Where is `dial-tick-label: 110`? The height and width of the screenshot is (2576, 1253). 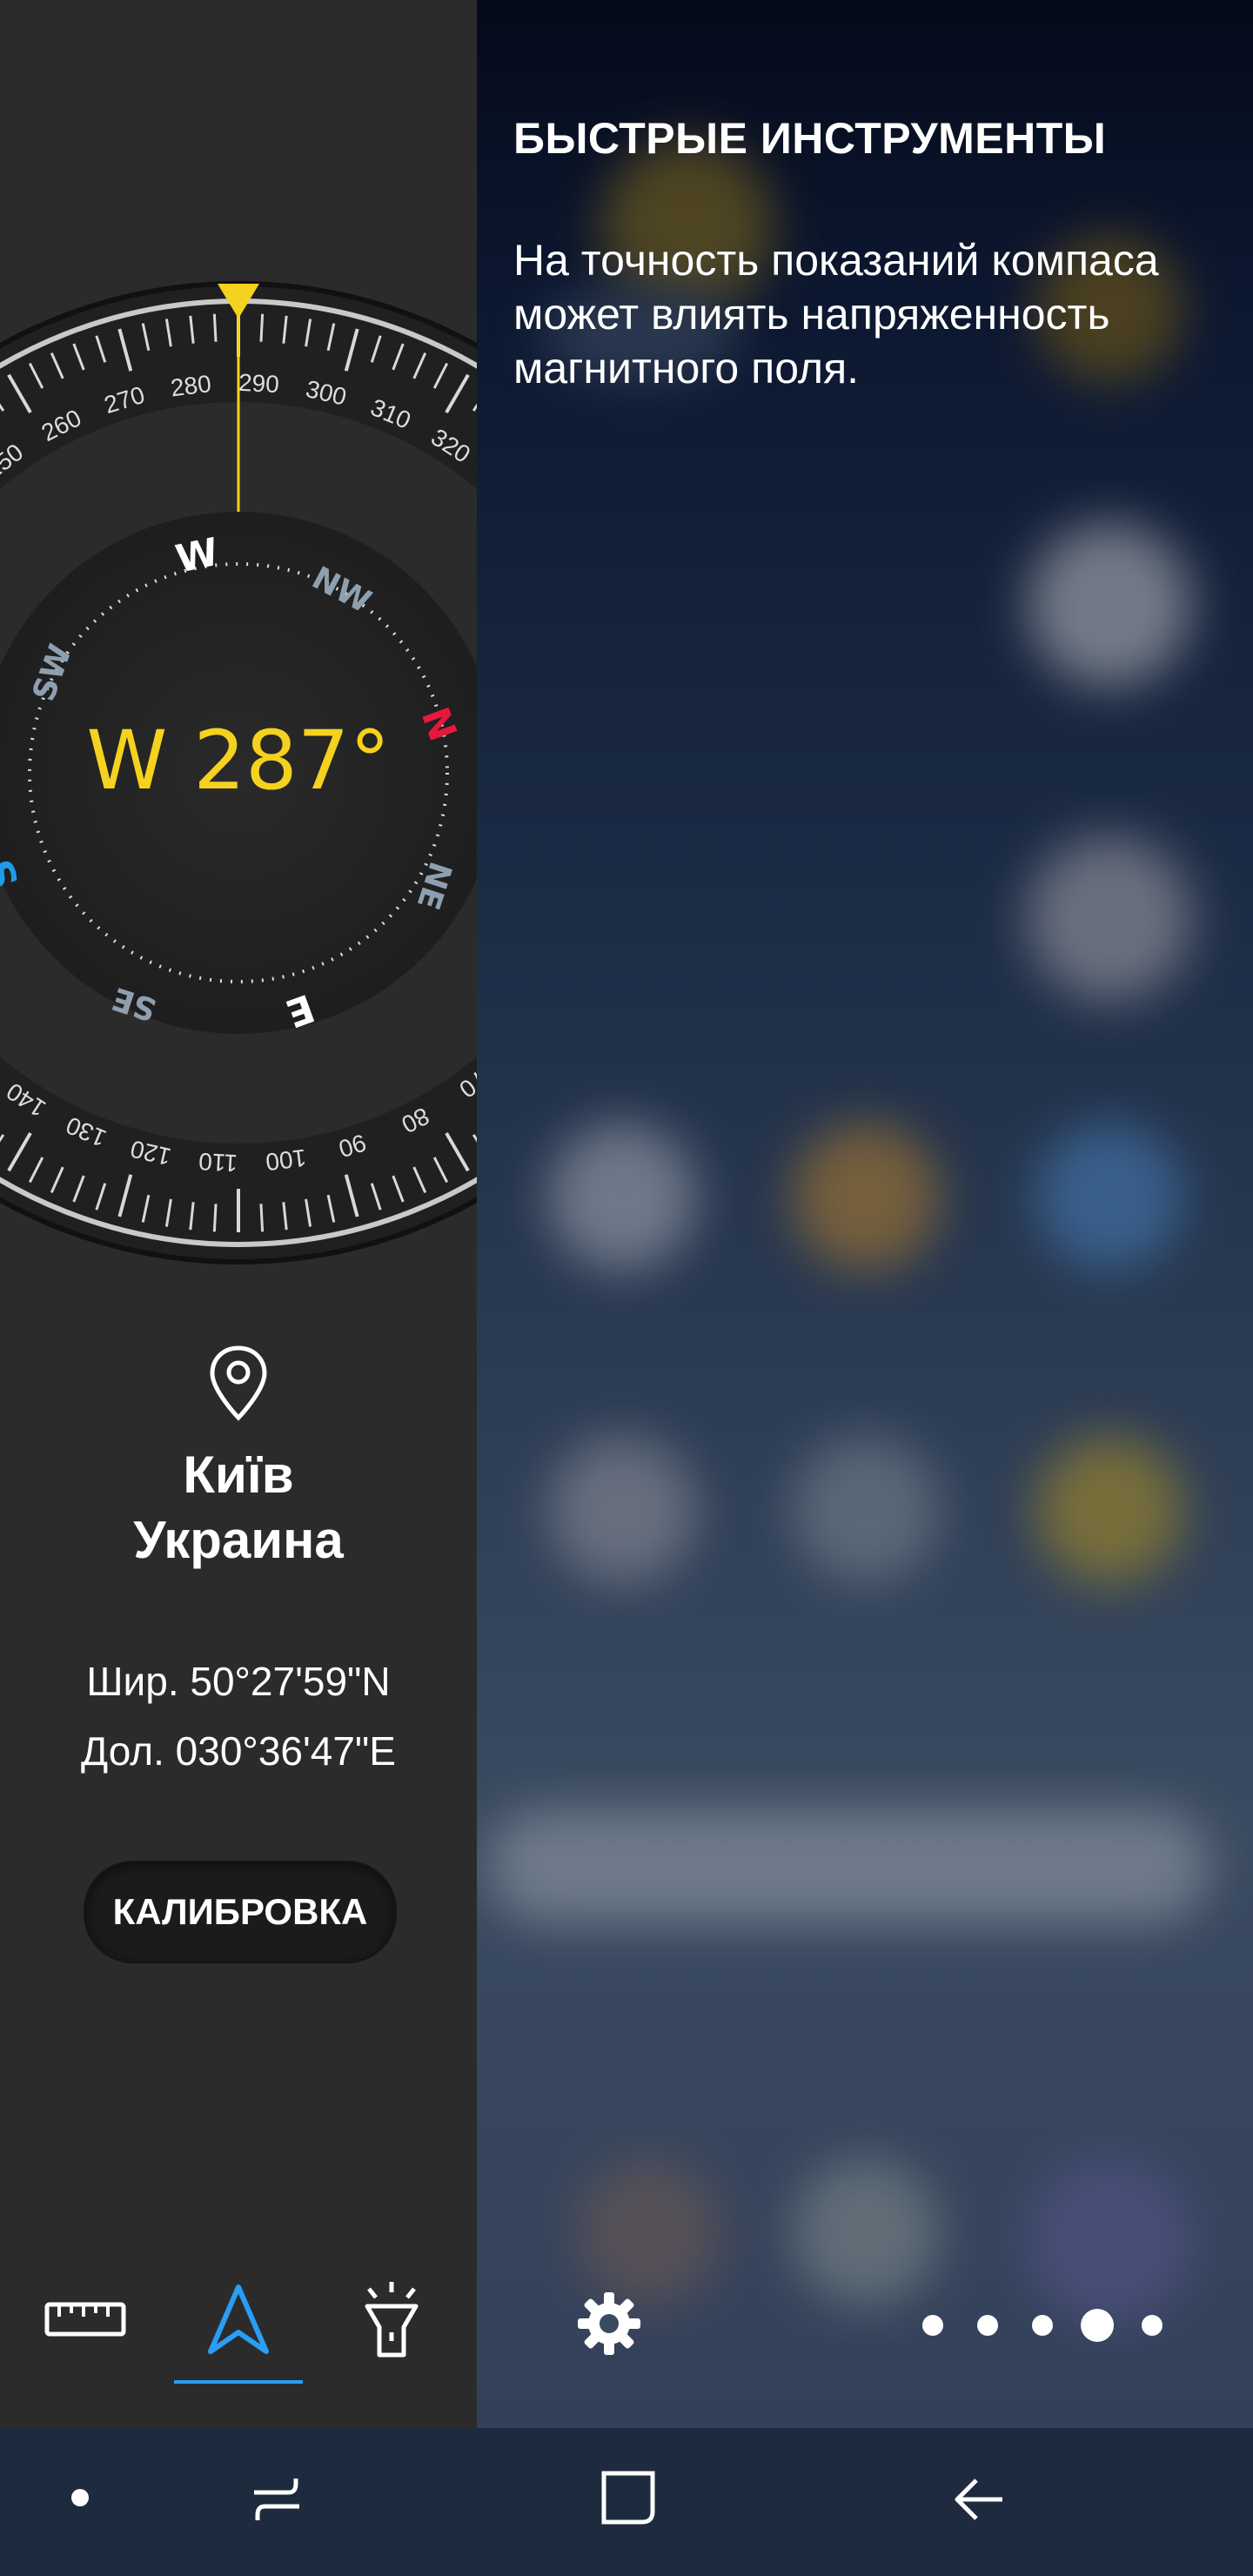 dial-tick-label: 110 is located at coordinates (218, 1162).